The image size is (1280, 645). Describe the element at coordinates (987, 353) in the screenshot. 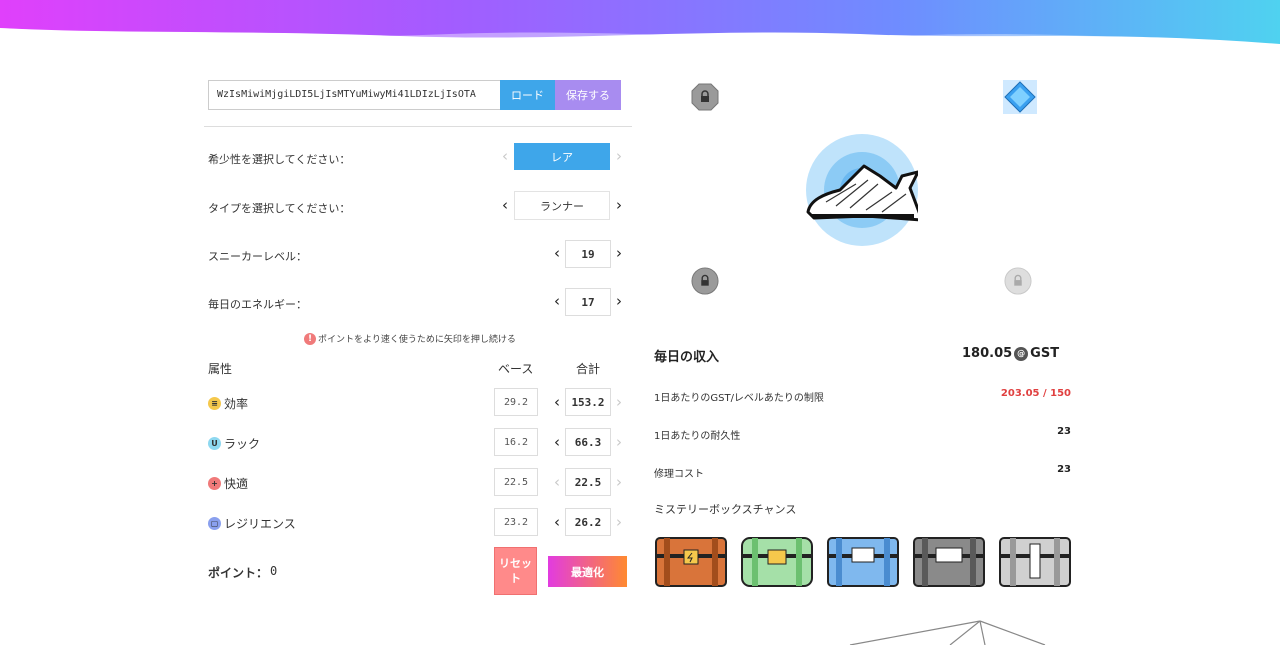

I see `earnings-amount: 180.05` at that location.